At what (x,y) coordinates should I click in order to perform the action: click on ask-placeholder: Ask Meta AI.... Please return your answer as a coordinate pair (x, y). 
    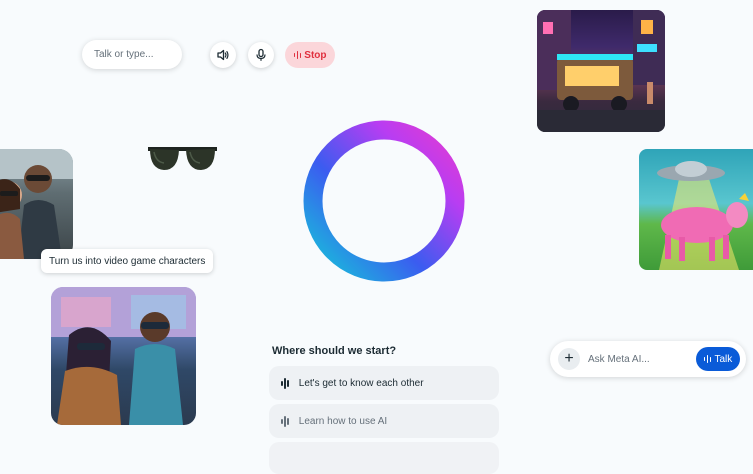
    Looking at the image, I should click on (619, 359).